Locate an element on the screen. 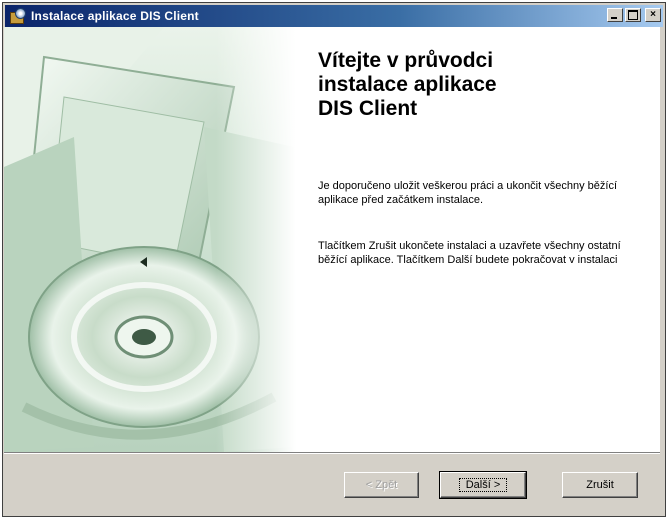  decorative-arrow-icon is located at coordinates (143, 262).